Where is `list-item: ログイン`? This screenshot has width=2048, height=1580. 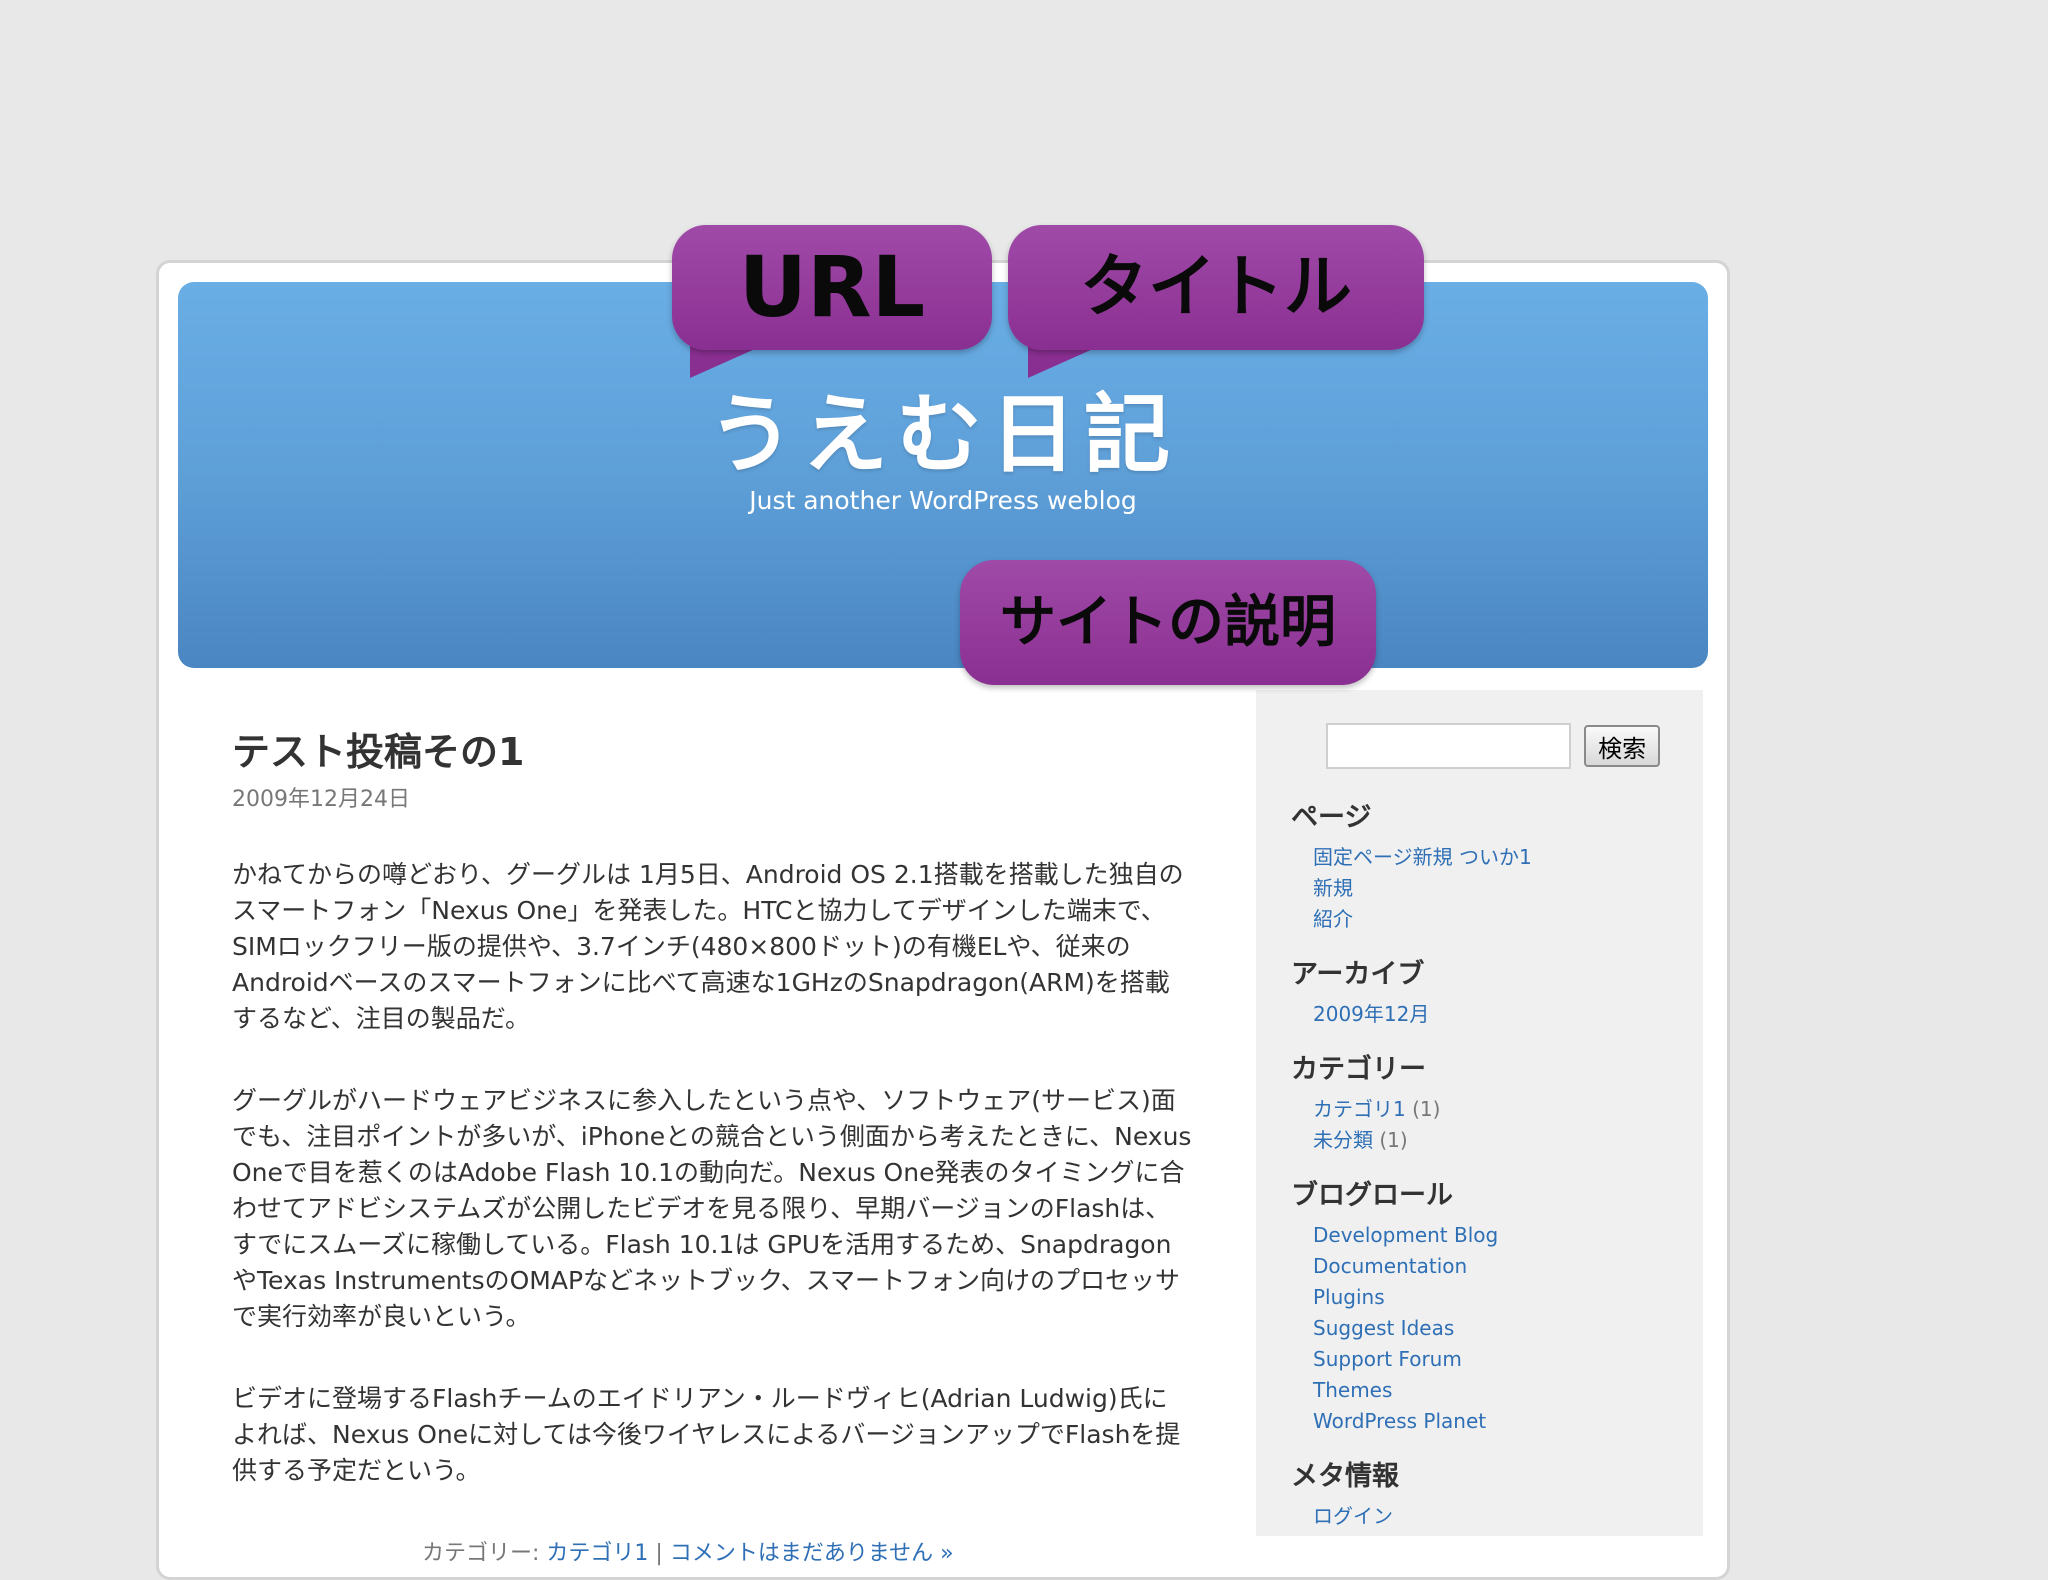 list-item: ログイン is located at coordinates (1502, 1516).